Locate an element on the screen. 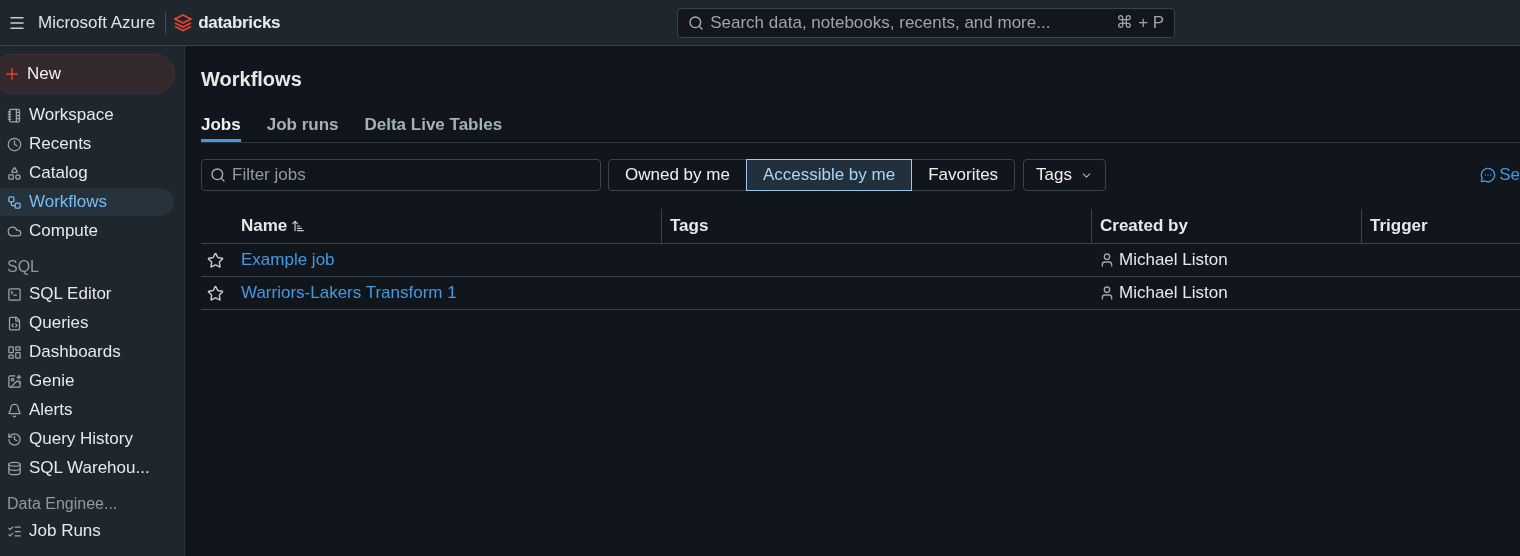  stack-logo-icon is located at coordinates (183, 22).